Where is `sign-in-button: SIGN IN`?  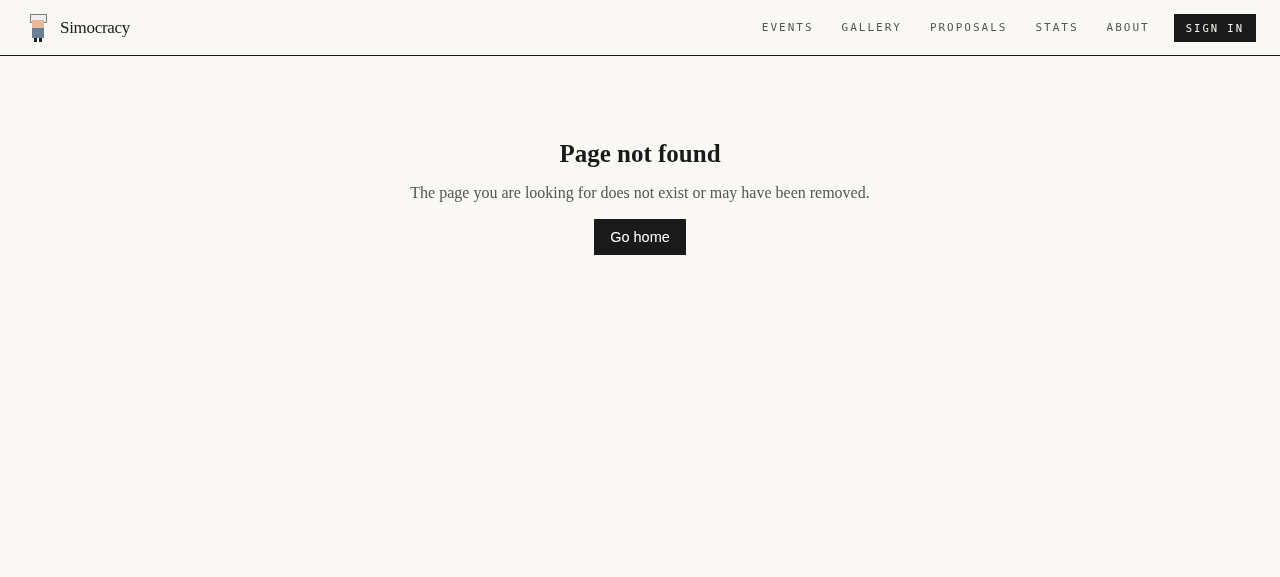
sign-in-button: SIGN IN is located at coordinates (1214, 27).